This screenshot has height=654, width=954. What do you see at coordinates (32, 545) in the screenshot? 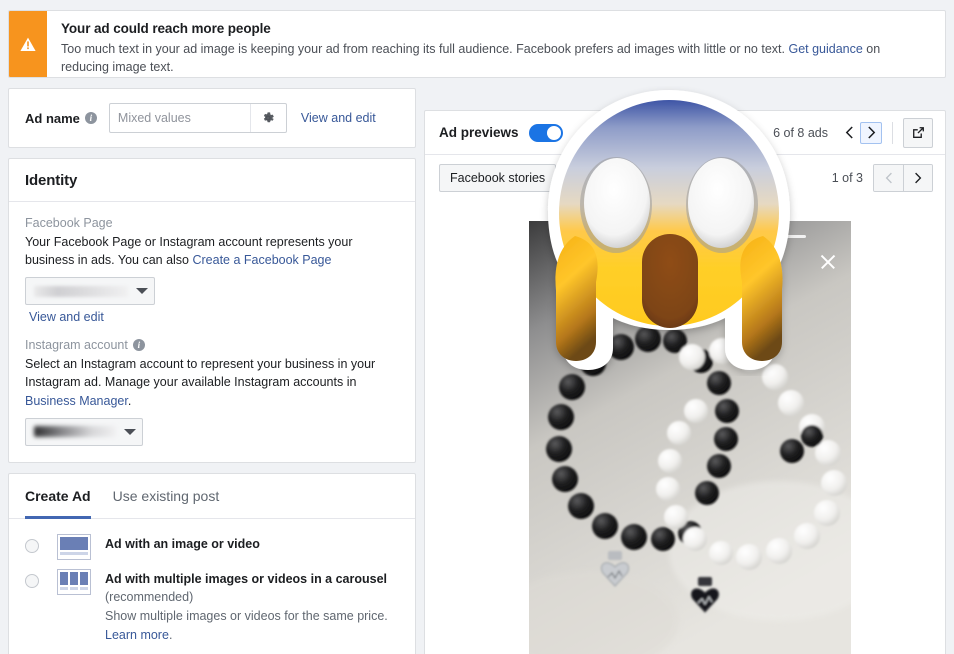
I see `radio-image-or-video` at bounding box center [32, 545].